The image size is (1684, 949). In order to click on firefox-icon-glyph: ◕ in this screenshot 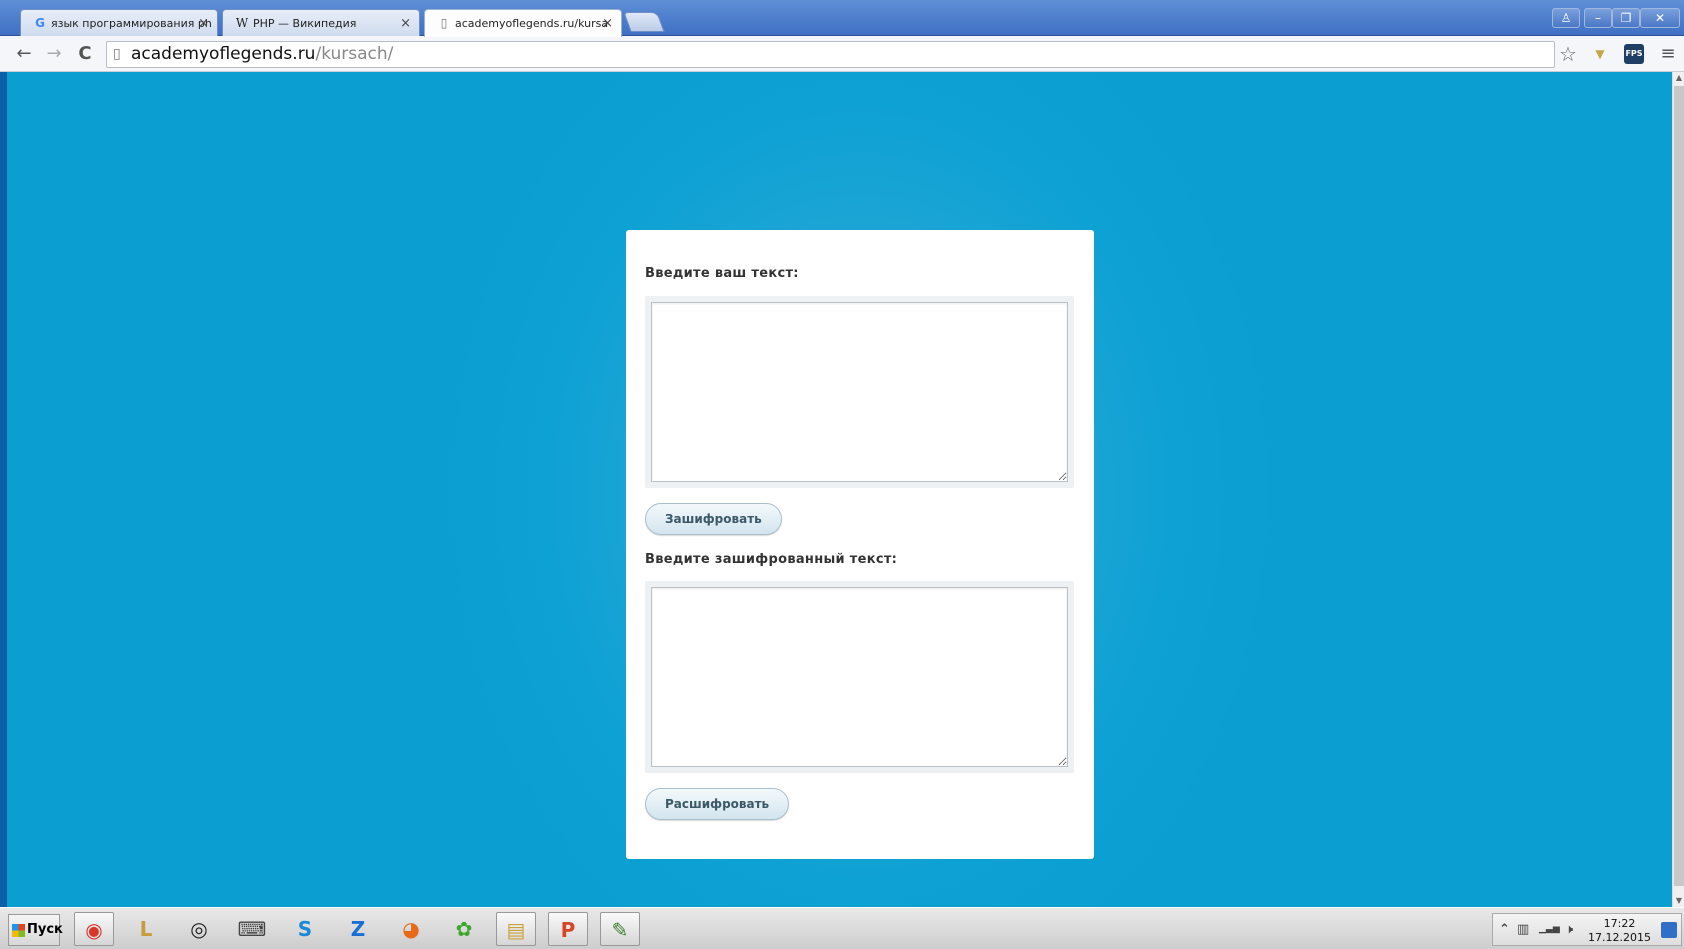, I will do `click(411, 929)`.